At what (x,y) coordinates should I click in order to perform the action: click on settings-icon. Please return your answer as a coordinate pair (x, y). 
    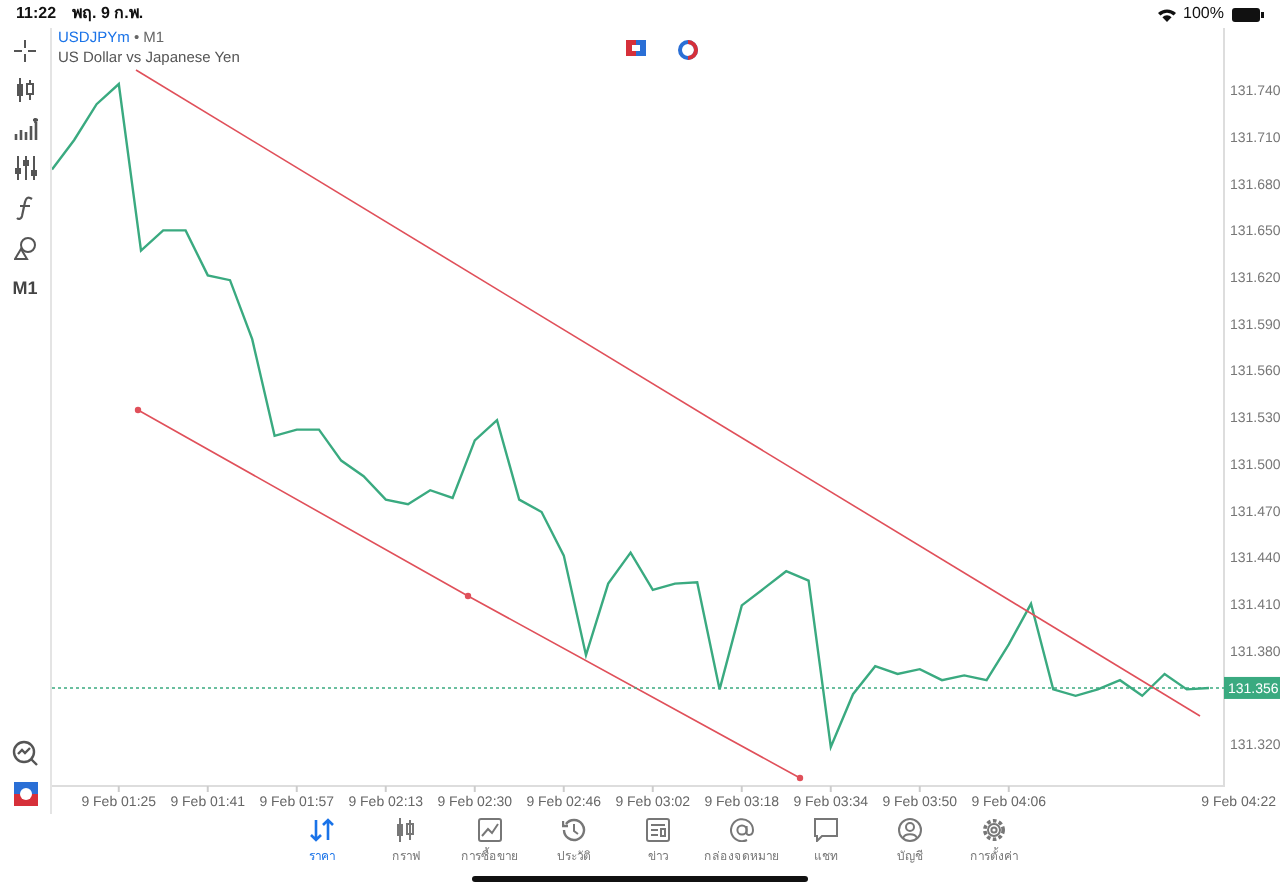
    Looking at the image, I should click on (994, 830).